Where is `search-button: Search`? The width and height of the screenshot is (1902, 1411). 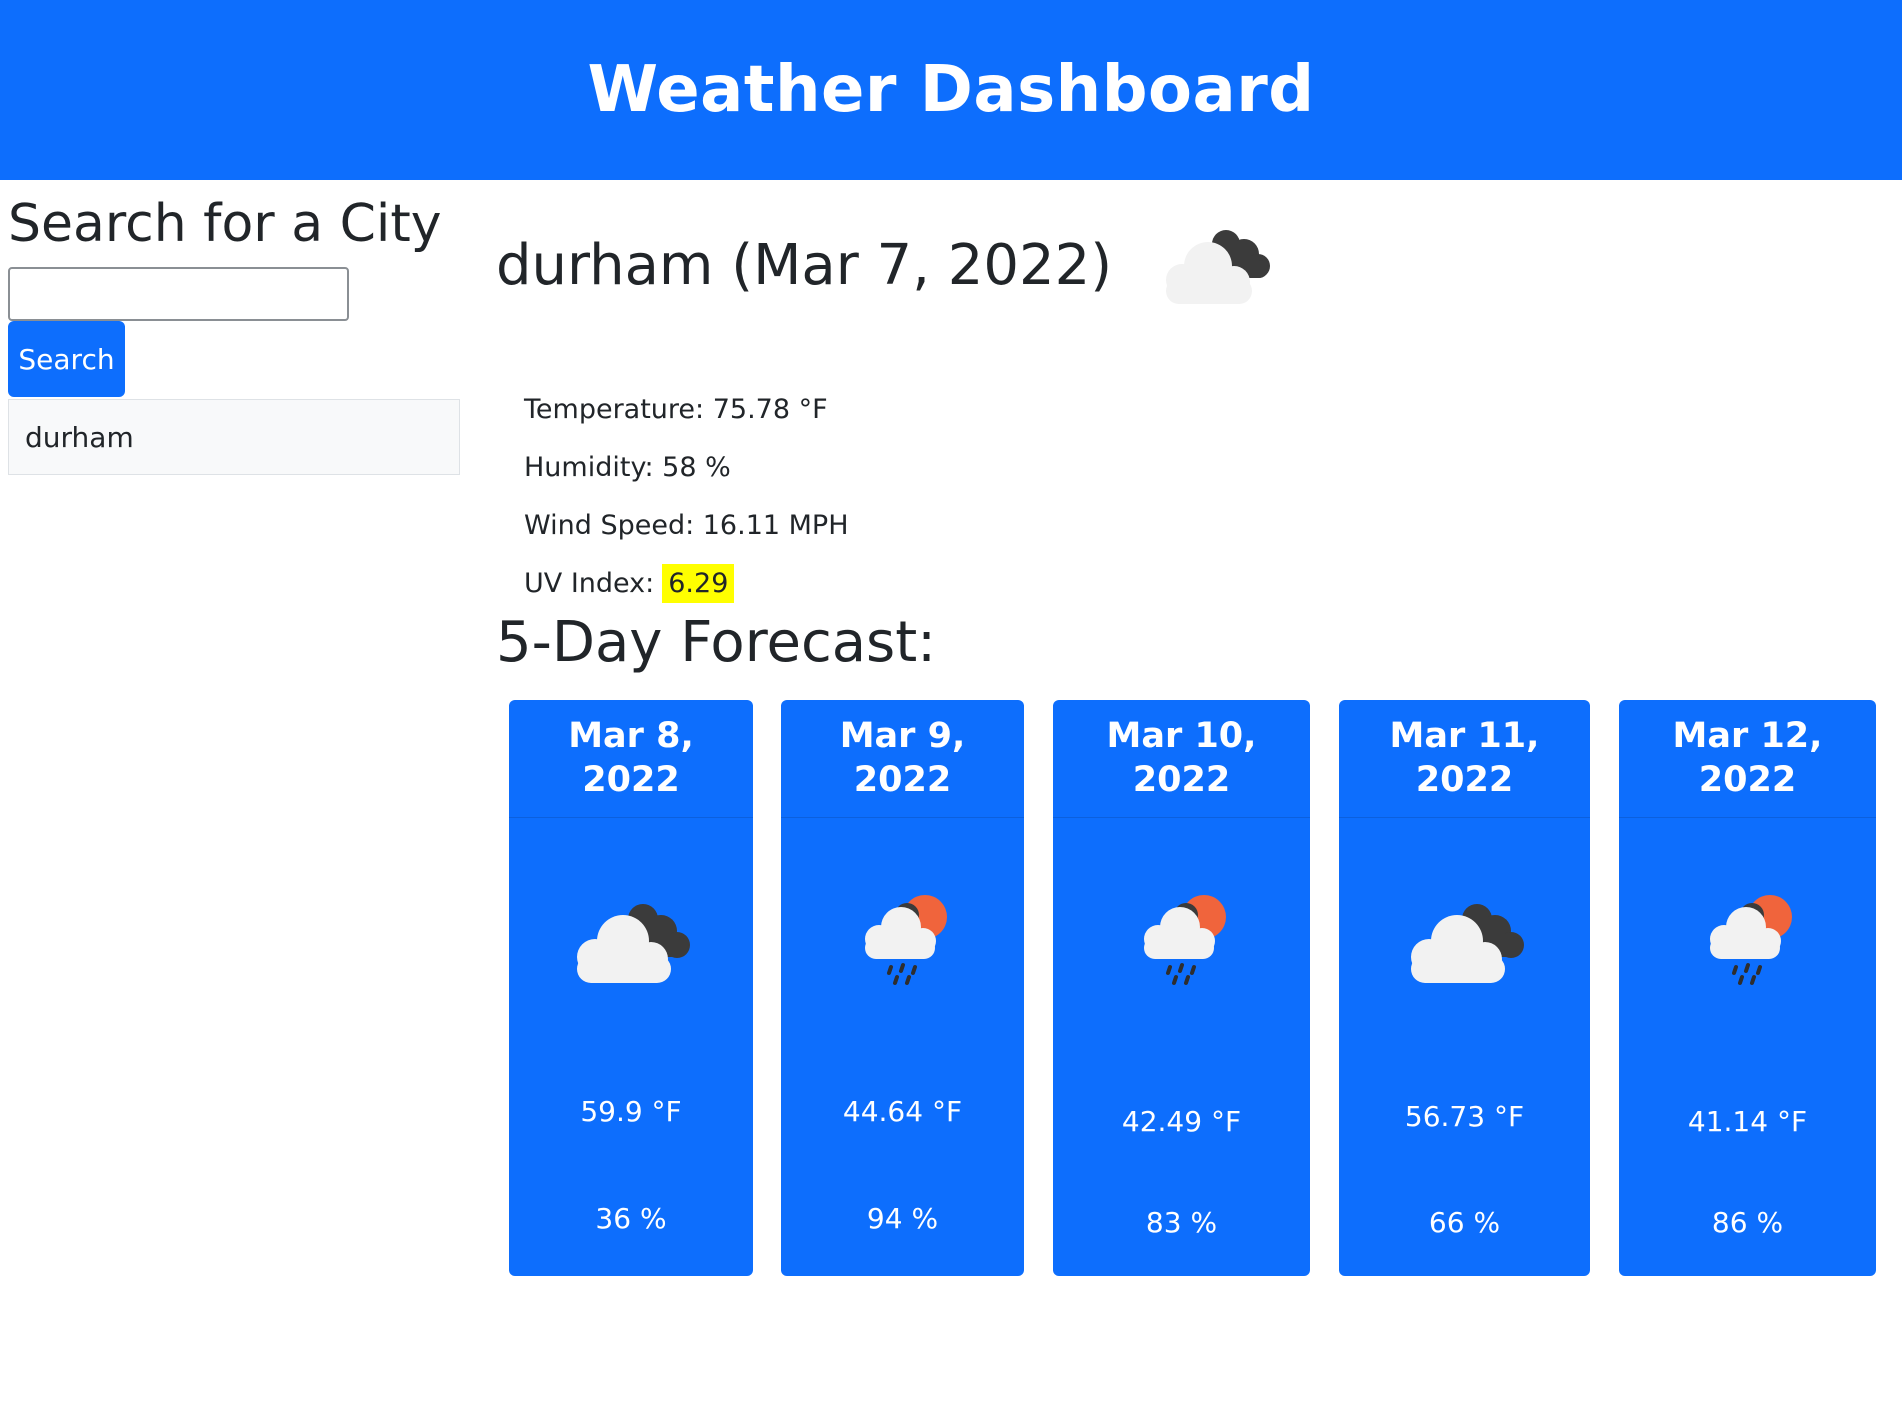
search-button: Search is located at coordinates (66, 359).